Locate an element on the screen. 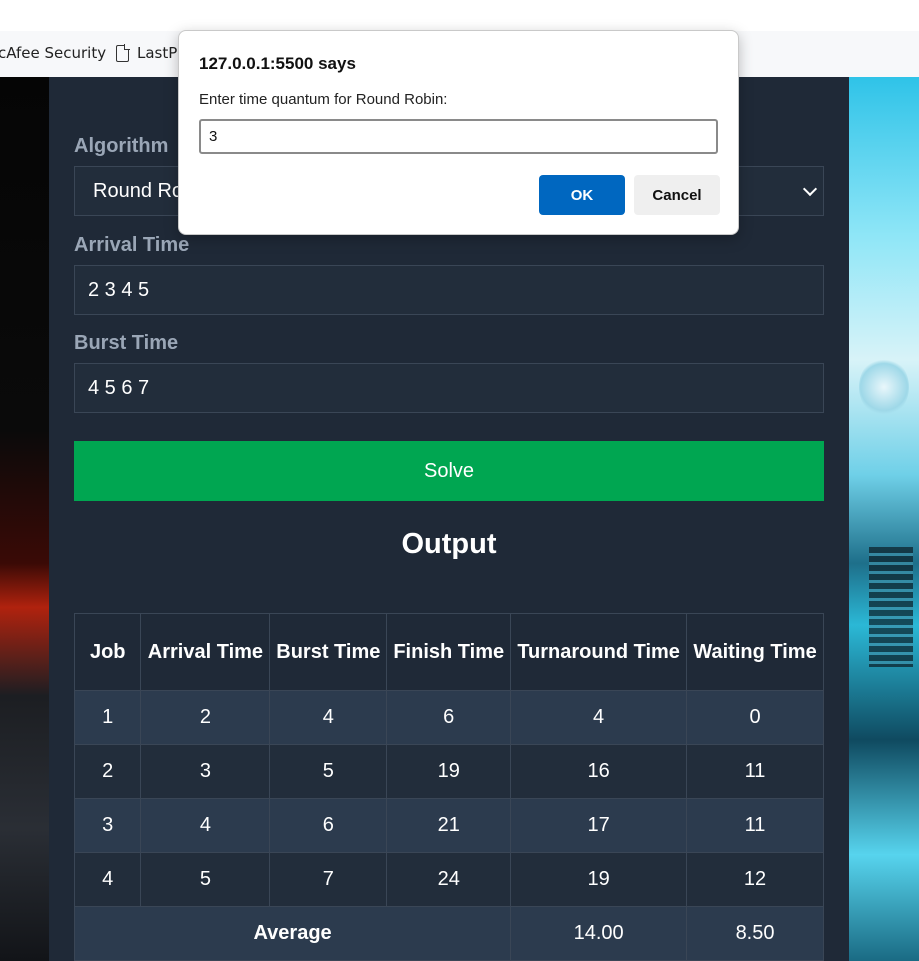 The height and width of the screenshot is (961, 919). ok-button: OK is located at coordinates (582, 195).